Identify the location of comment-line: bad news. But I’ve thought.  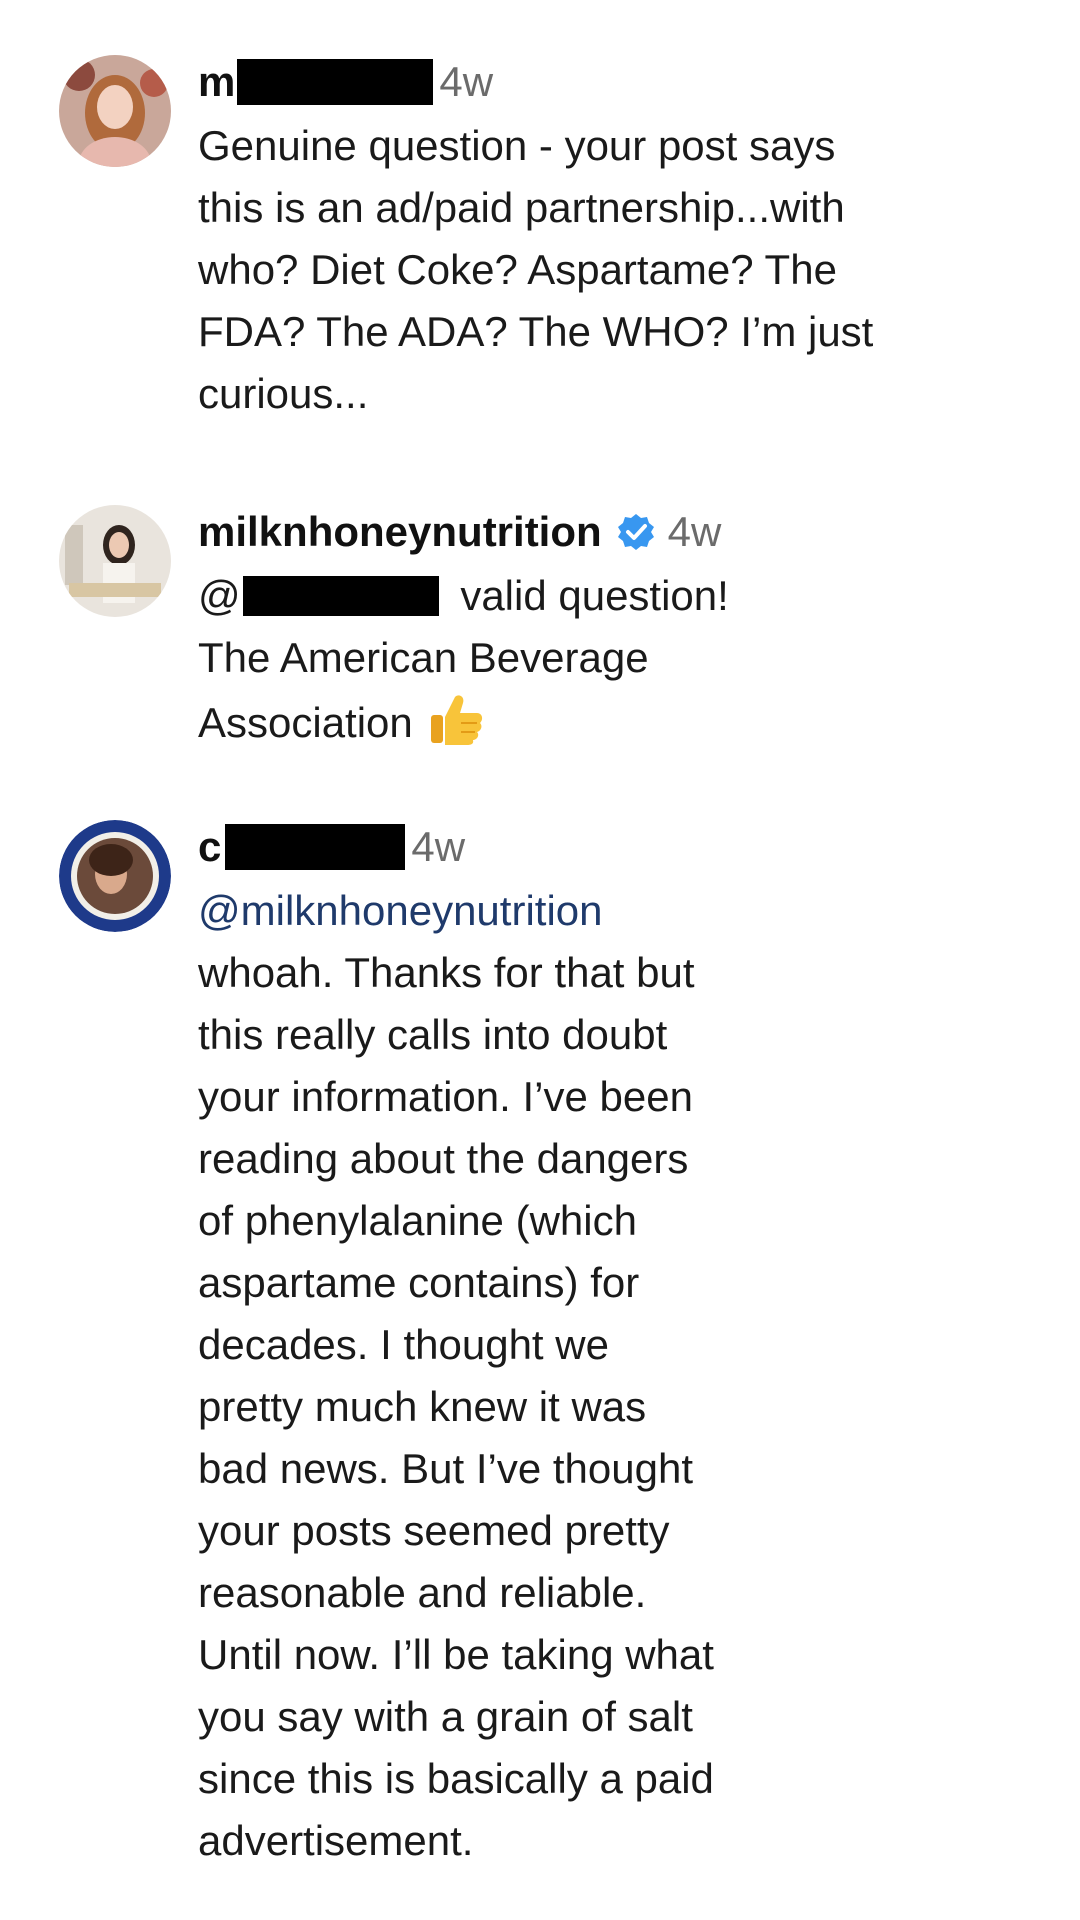
(445, 1468).